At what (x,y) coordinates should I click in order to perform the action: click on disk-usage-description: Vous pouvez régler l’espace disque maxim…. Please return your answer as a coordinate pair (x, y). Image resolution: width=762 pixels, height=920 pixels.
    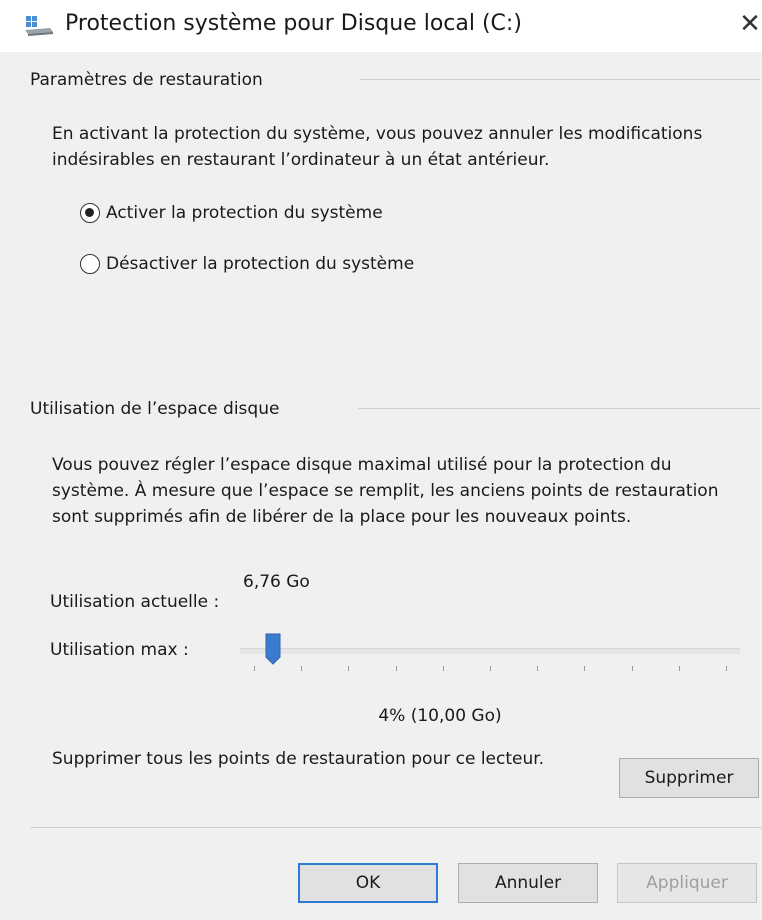
    Looking at the image, I should click on (385, 491).